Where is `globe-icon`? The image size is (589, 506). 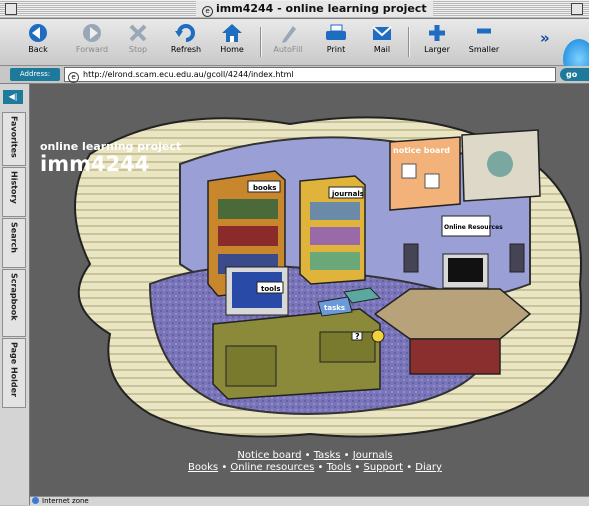
globe-icon is located at coordinates (35, 500).